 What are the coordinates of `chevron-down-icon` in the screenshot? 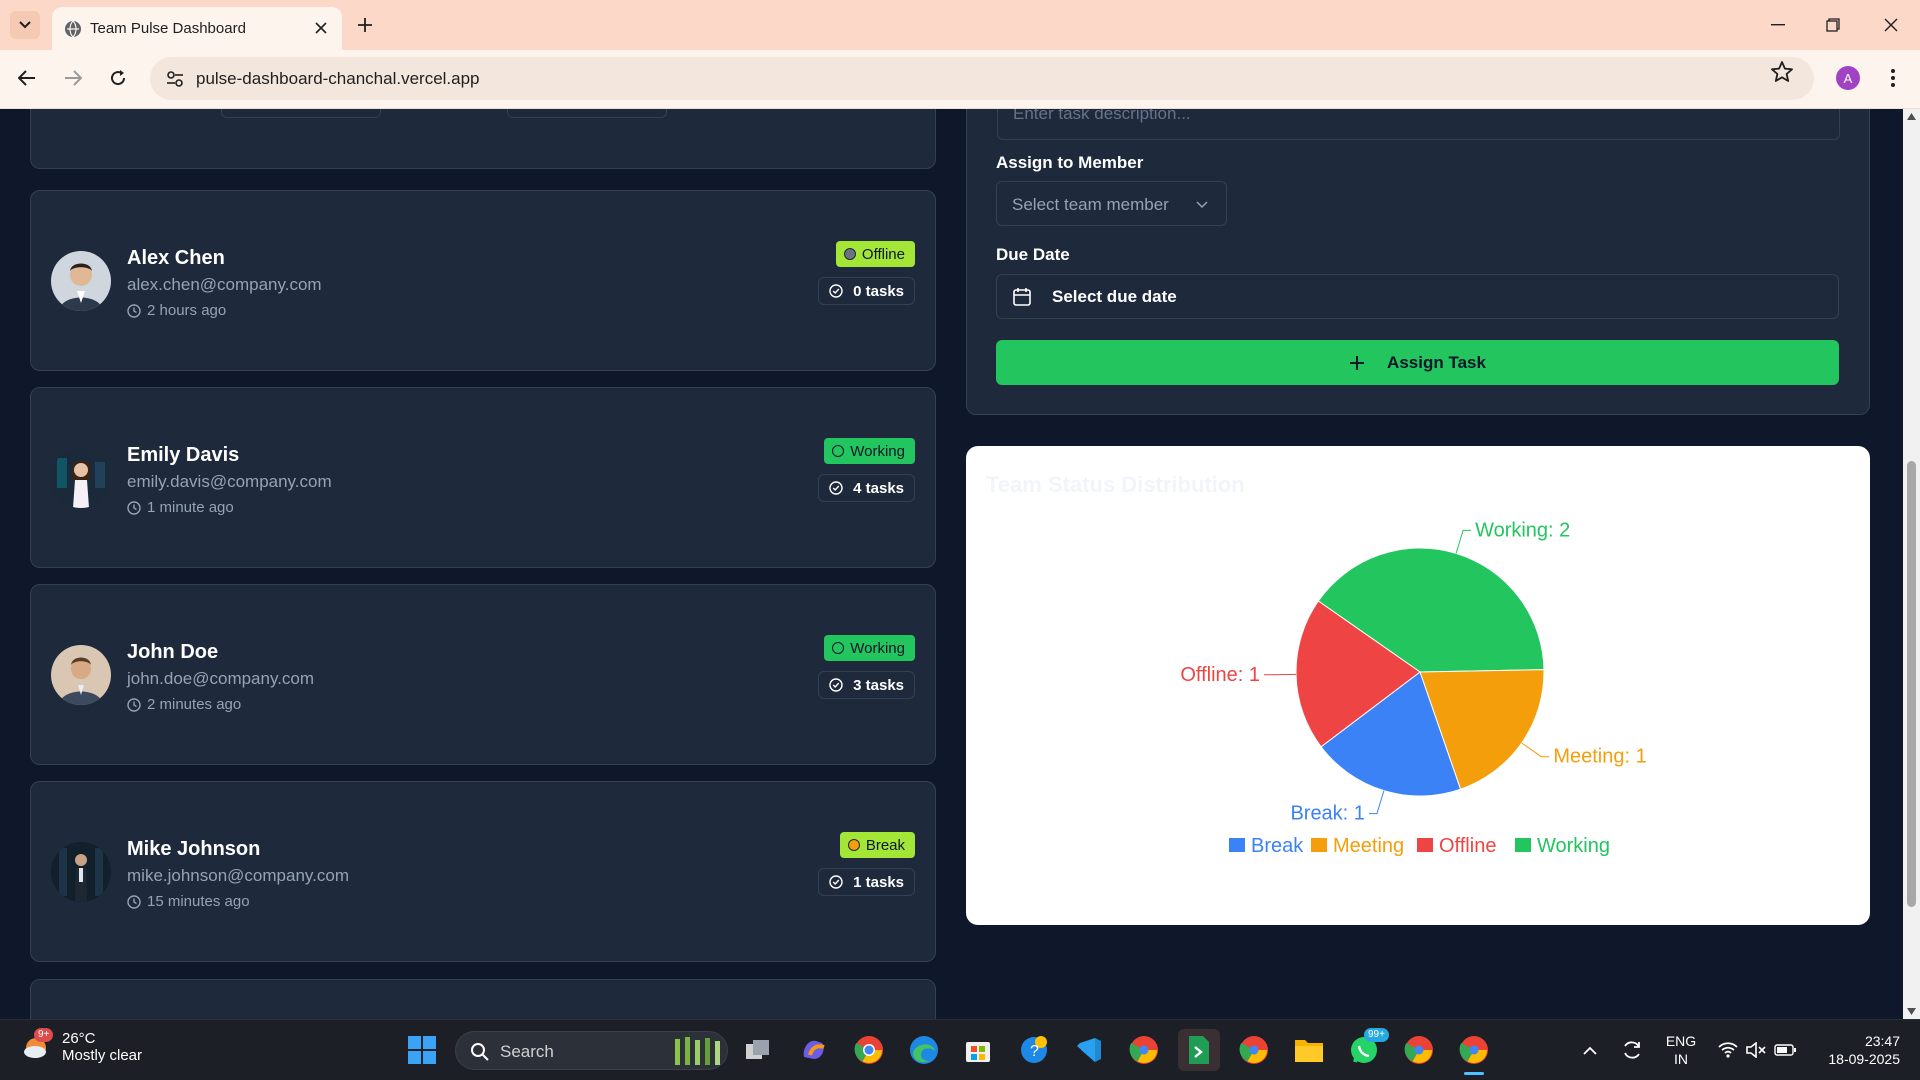 It's located at (25, 25).